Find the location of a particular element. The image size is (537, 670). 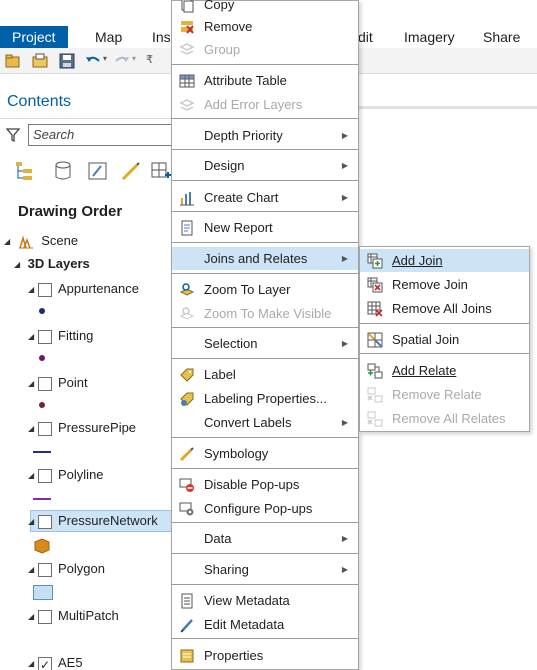

filter-icon is located at coordinates (13, 135).